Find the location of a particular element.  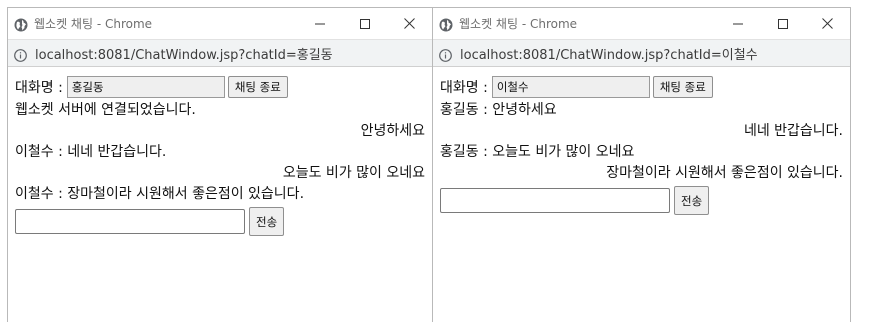

chat-message: 홍길동 : 오늘도 비가 많이 오네요 is located at coordinates (537, 152).